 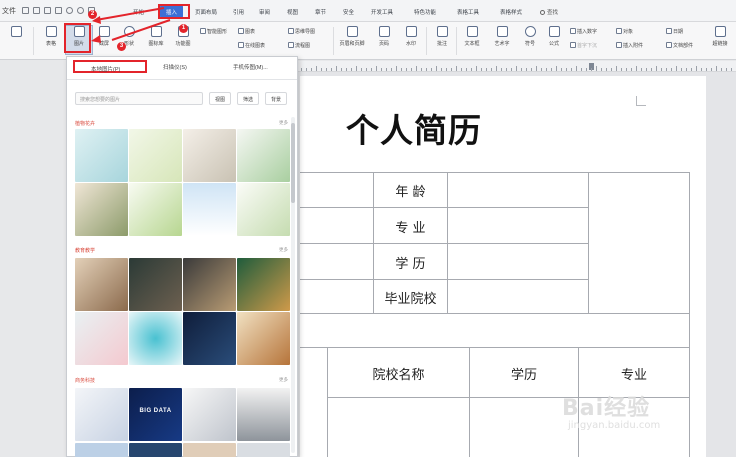 What do you see at coordinates (468, 12) in the screenshot?
I see `tab-table-tools: 表格工具` at bounding box center [468, 12].